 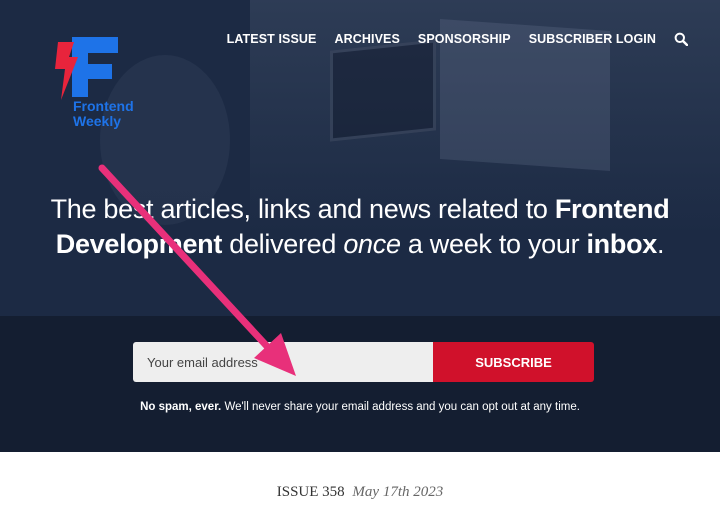 What do you see at coordinates (592, 39) in the screenshot?
I see `nav-subscriber-login: SUBSCRIBER LOGIN` at bounding box center [592, 39].